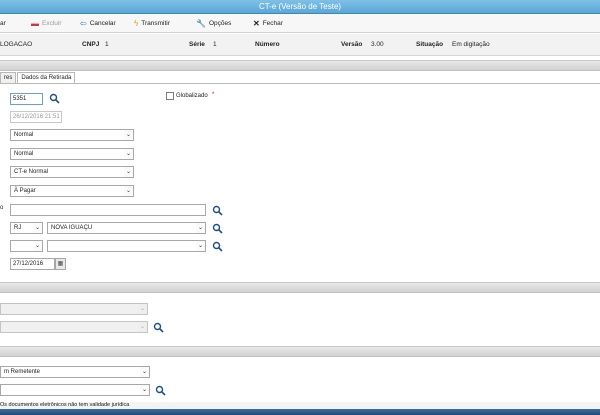  Describe the element at coordinates (215, 44) in the screenshot. I see `serie-value: 1` at that location.